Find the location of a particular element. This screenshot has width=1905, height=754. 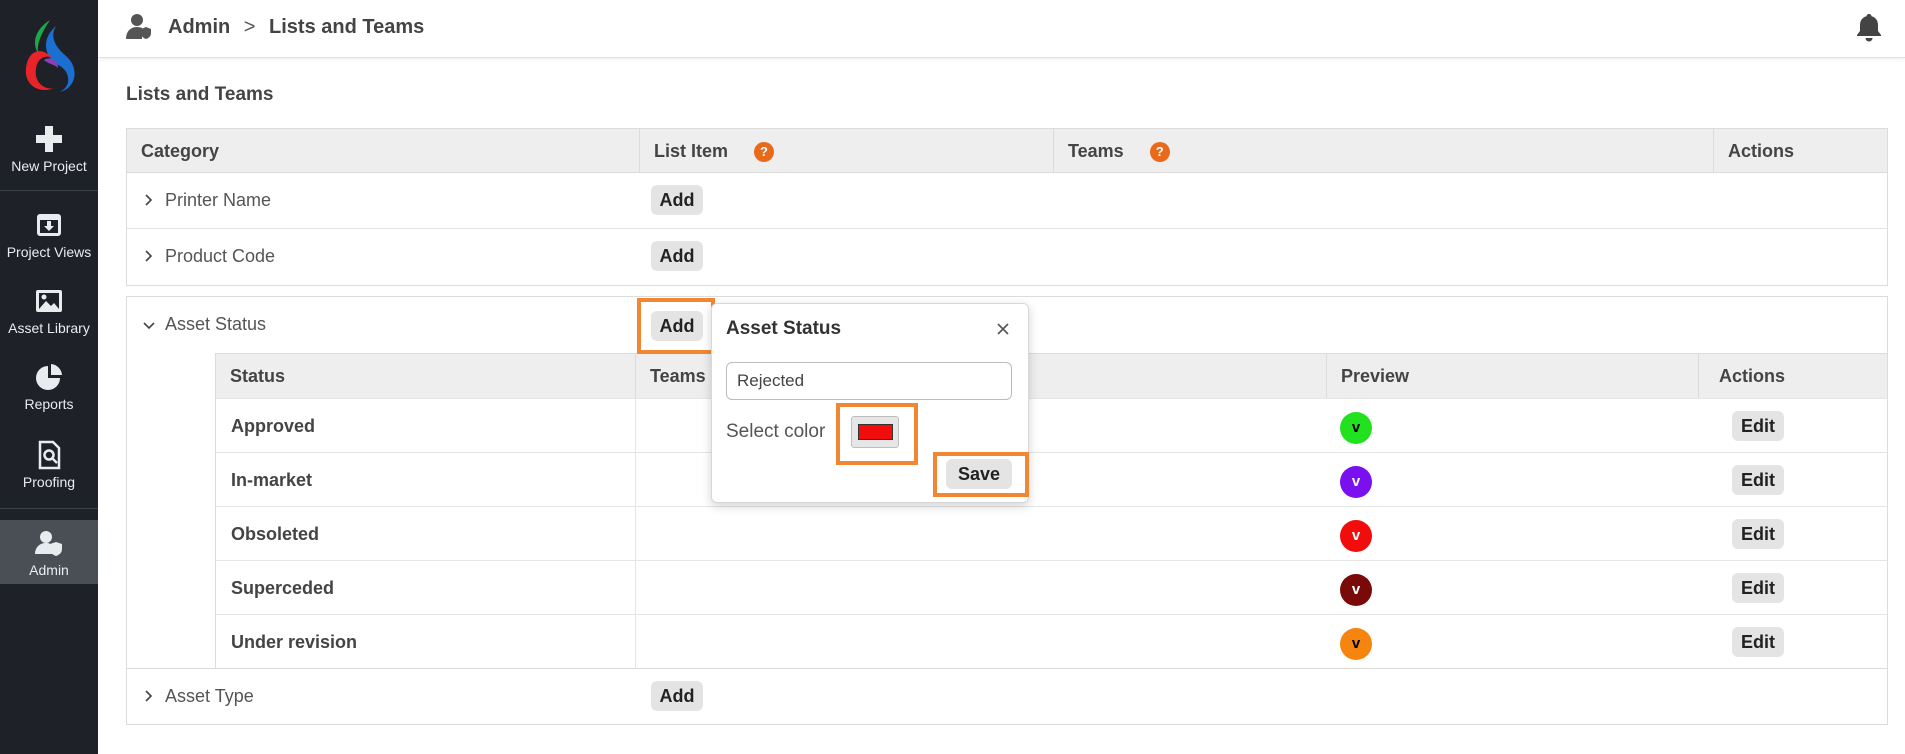

nav-label: Project Views is located at coordinates (49, 252).